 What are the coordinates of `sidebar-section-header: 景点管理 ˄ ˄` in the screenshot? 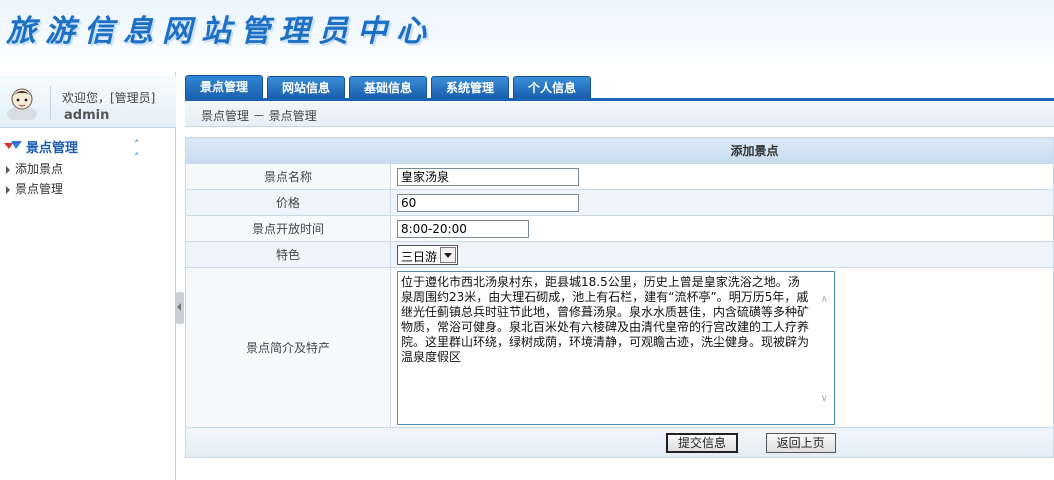 It's located at (88, 149).